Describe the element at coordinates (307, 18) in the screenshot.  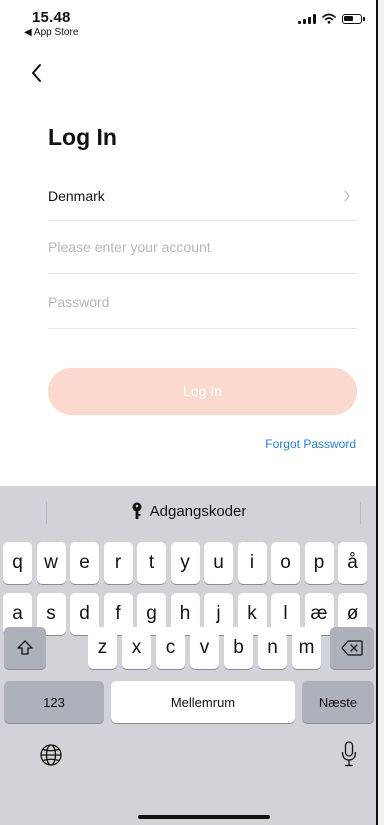
I see `cellular-signal-icon` at that location.